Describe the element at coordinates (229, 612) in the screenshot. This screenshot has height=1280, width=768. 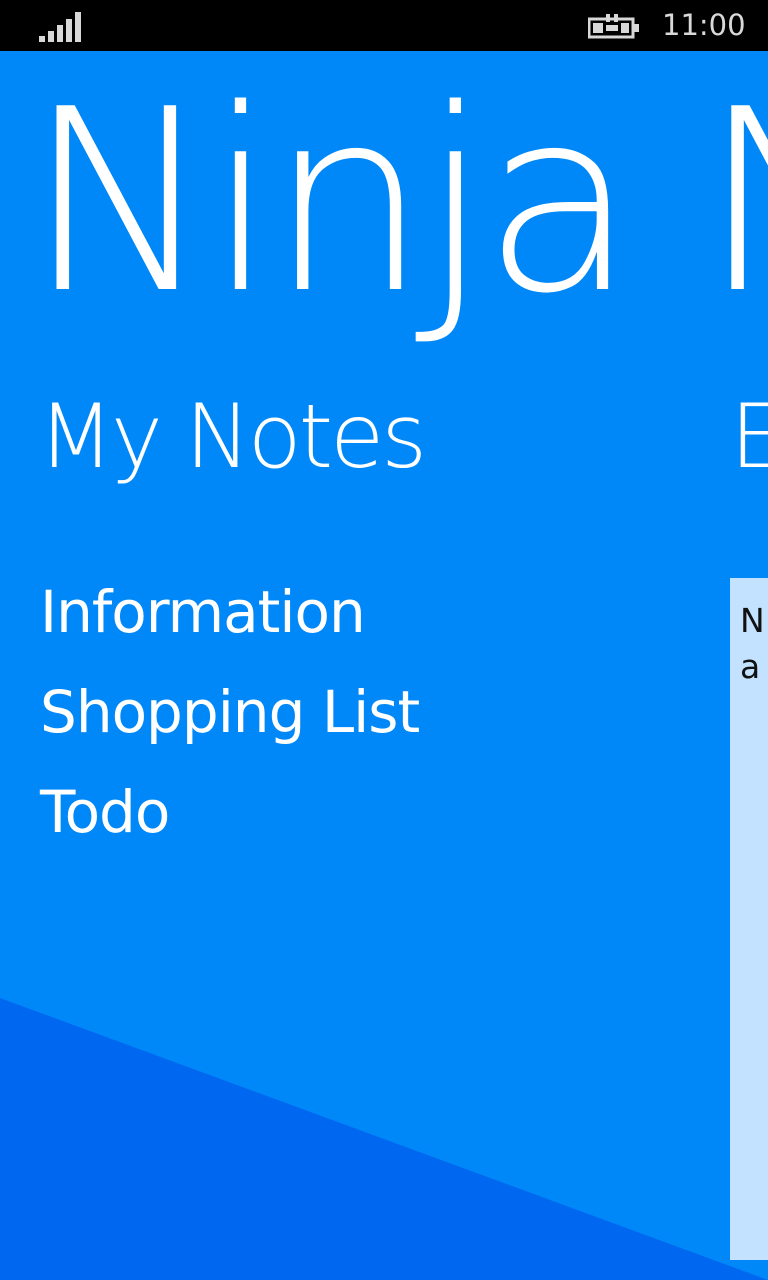
I see `note-item-information: Information` at that location.